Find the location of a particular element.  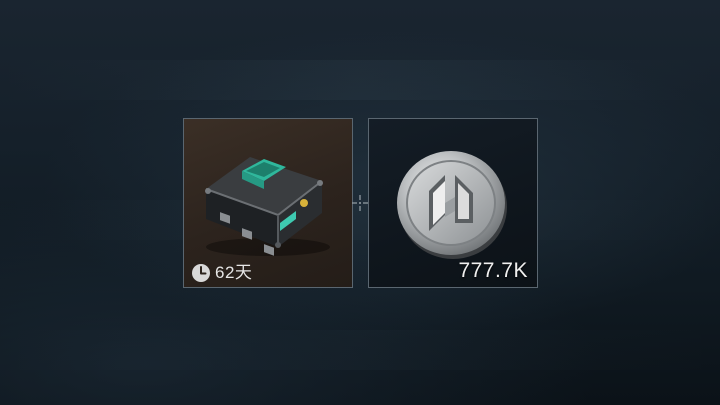

duration-indicator: 62天 is located at coordinates (221, 273).